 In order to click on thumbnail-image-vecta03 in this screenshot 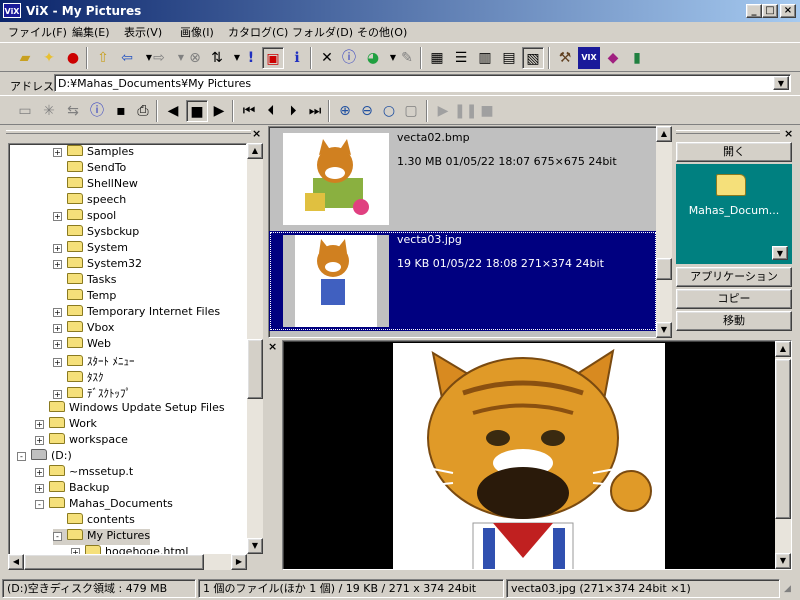, I will do `click(336, 281)`.